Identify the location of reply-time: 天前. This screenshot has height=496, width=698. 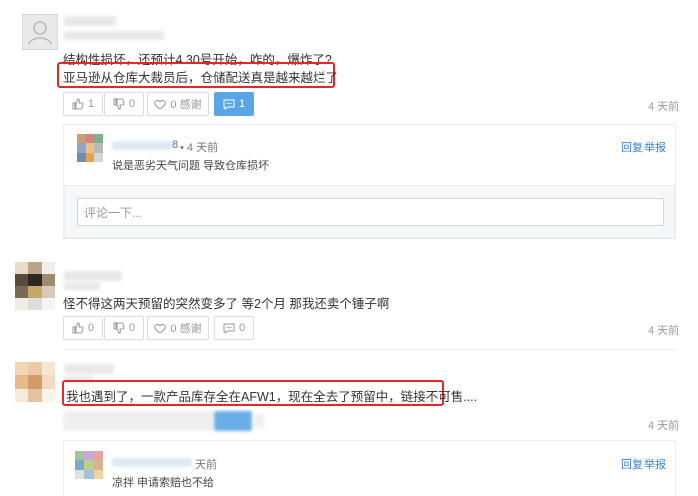
(206, 465).